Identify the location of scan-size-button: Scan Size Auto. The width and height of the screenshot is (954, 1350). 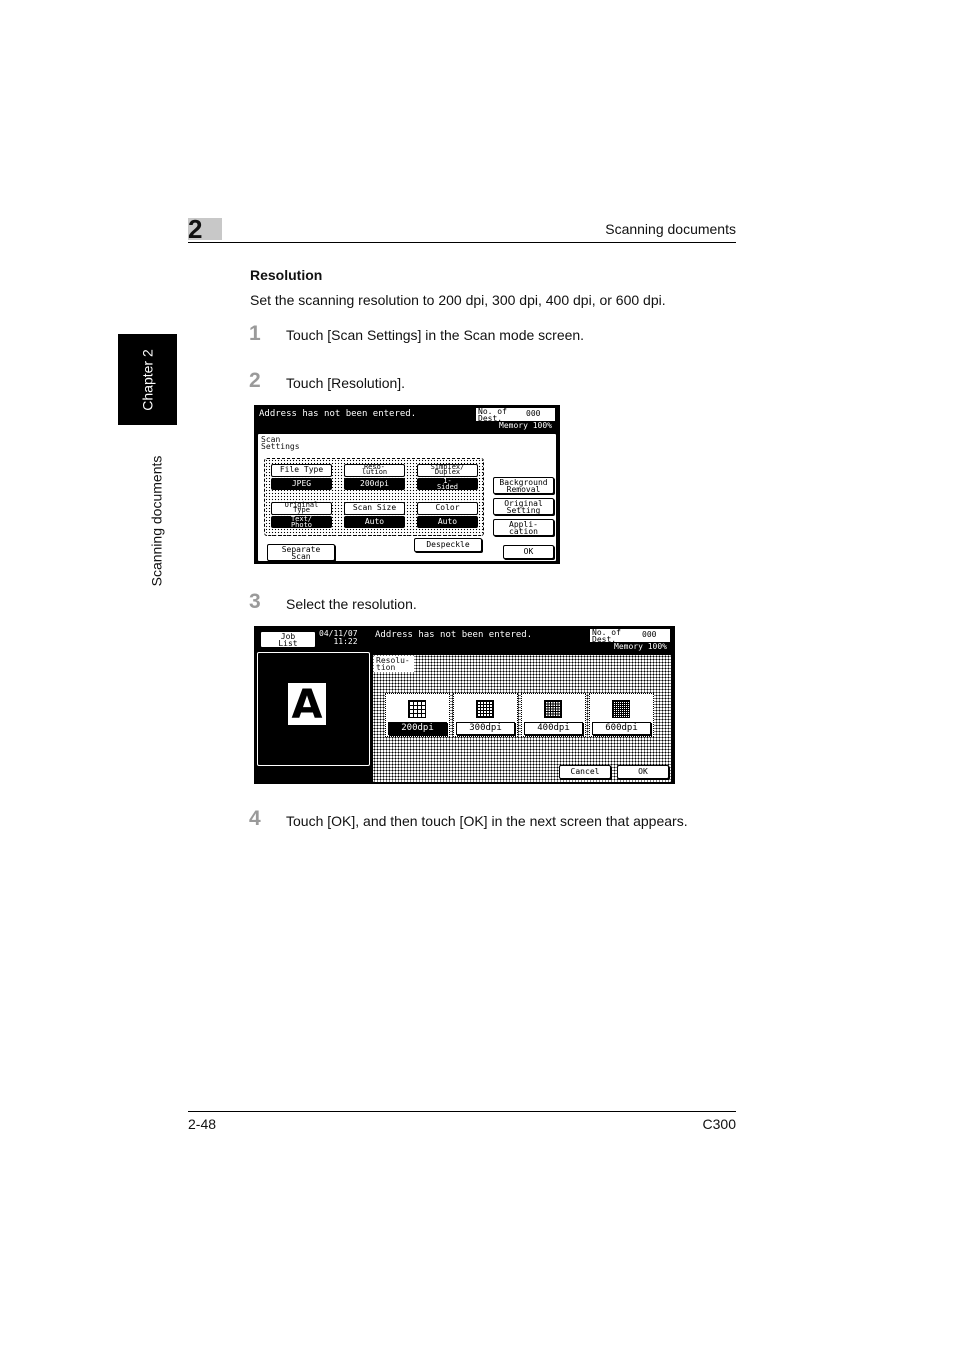
(374, 516).